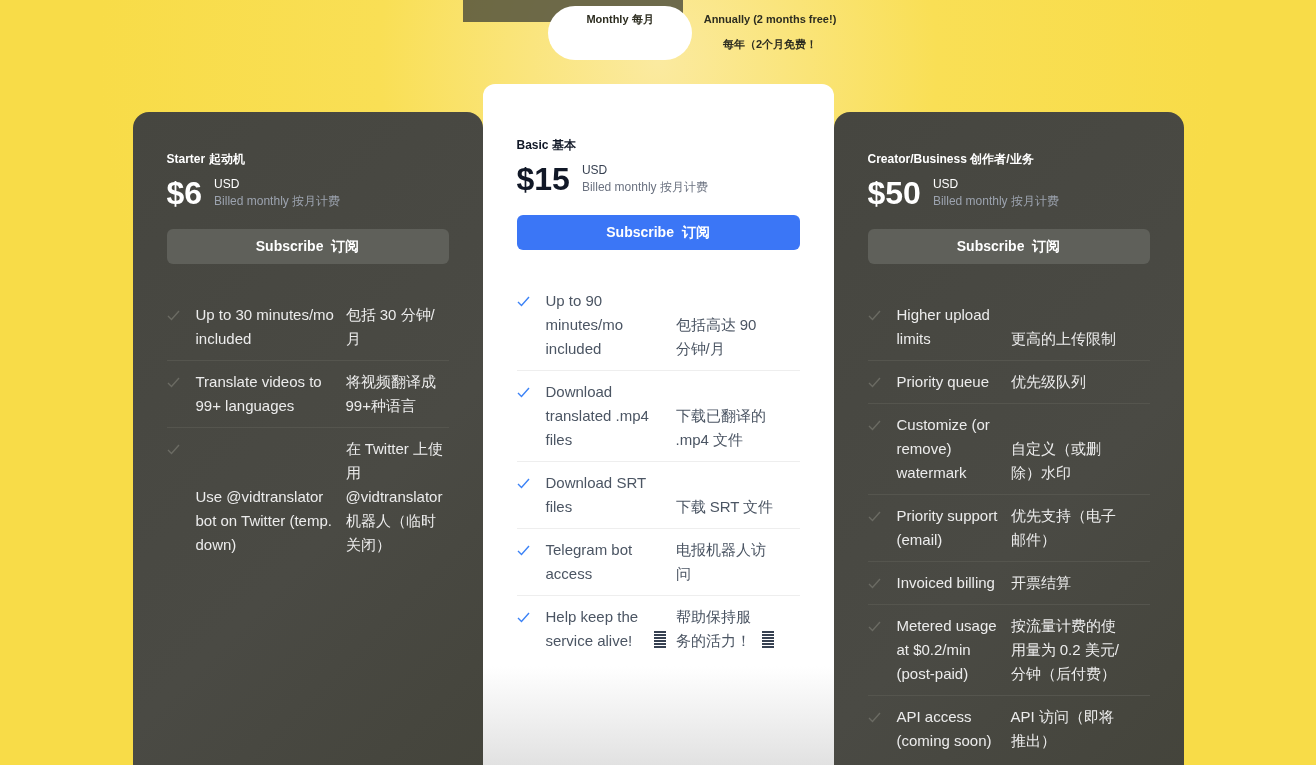 The height and width of the screenshot is (765, 1316). Describe the element at coordinates (943, 449) in the screenshot. I see `feature-text: Customize (or remove) watermark` at that location.